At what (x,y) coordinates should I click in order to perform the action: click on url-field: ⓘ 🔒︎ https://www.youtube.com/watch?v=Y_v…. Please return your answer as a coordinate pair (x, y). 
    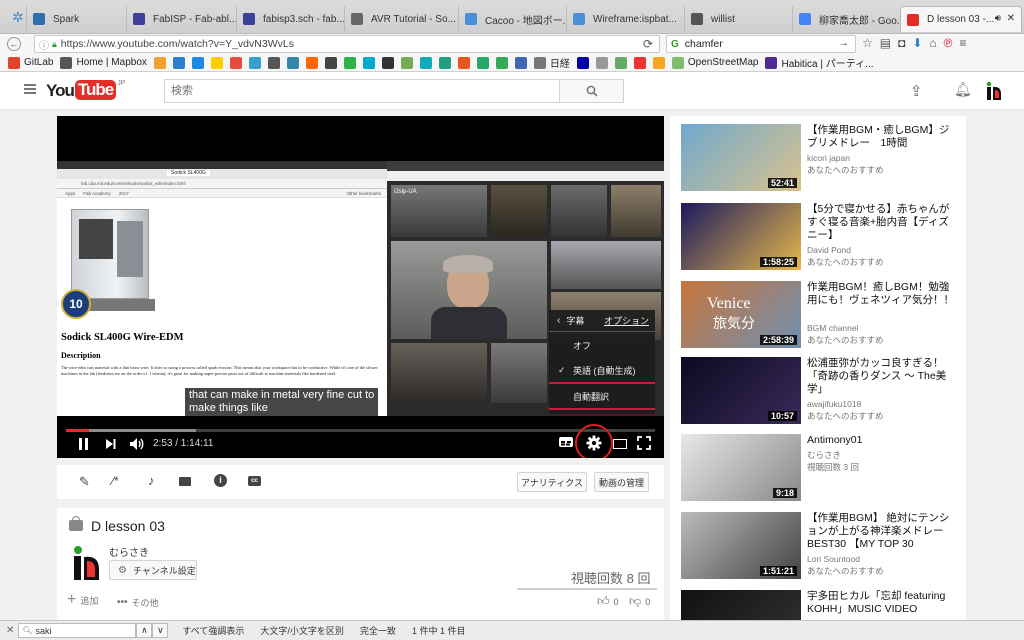
    Looking at the image, I should click on (347, 44).